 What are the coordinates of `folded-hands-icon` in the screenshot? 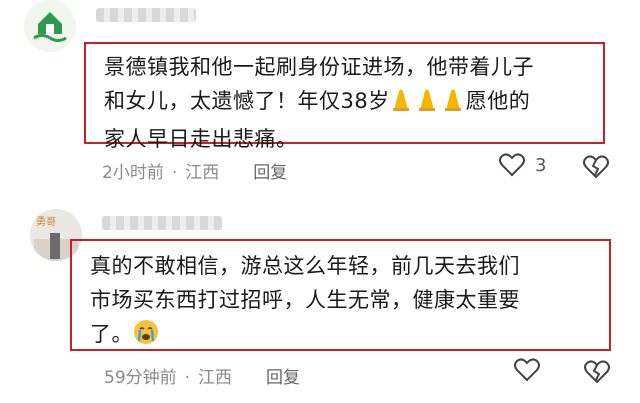 It's located at (428, 105).